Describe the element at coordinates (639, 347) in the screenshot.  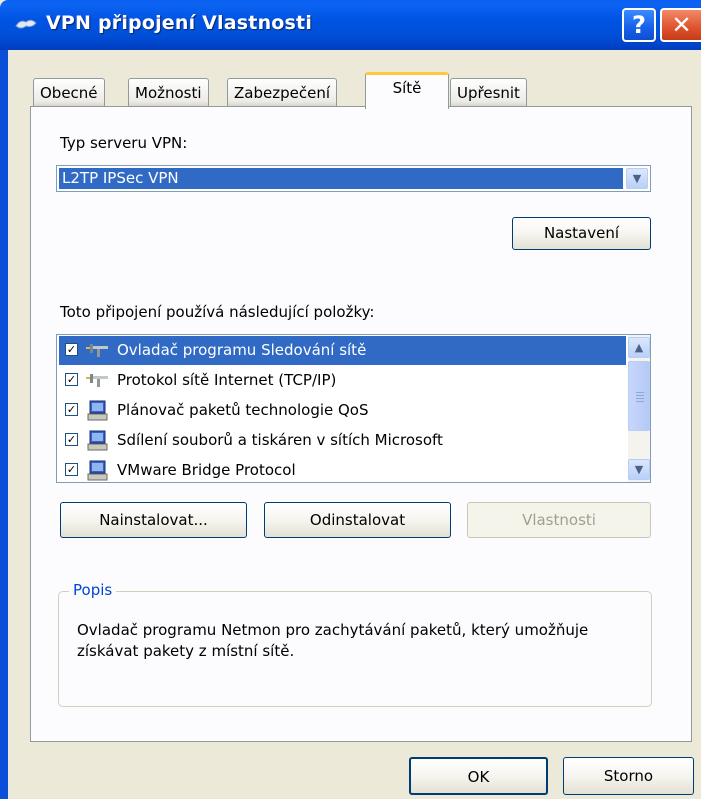
I see `chevron-up-icon: ▲` at that location.